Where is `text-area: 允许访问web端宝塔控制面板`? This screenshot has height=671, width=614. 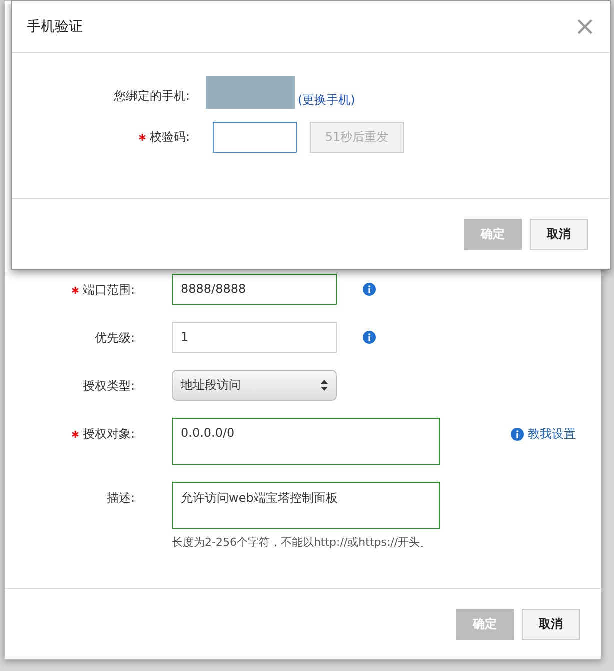 text-area: 允许访问web端宝塔控制面板 is located at coordinates (306, 505).